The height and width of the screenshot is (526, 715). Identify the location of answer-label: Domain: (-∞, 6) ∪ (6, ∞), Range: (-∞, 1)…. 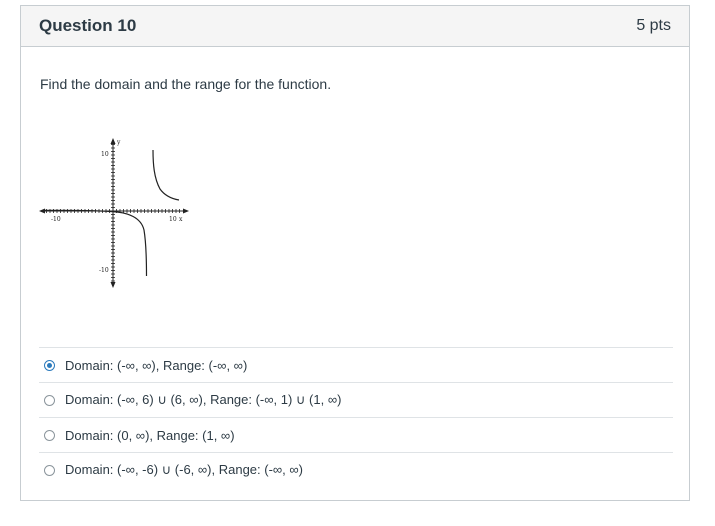
(203, 399).